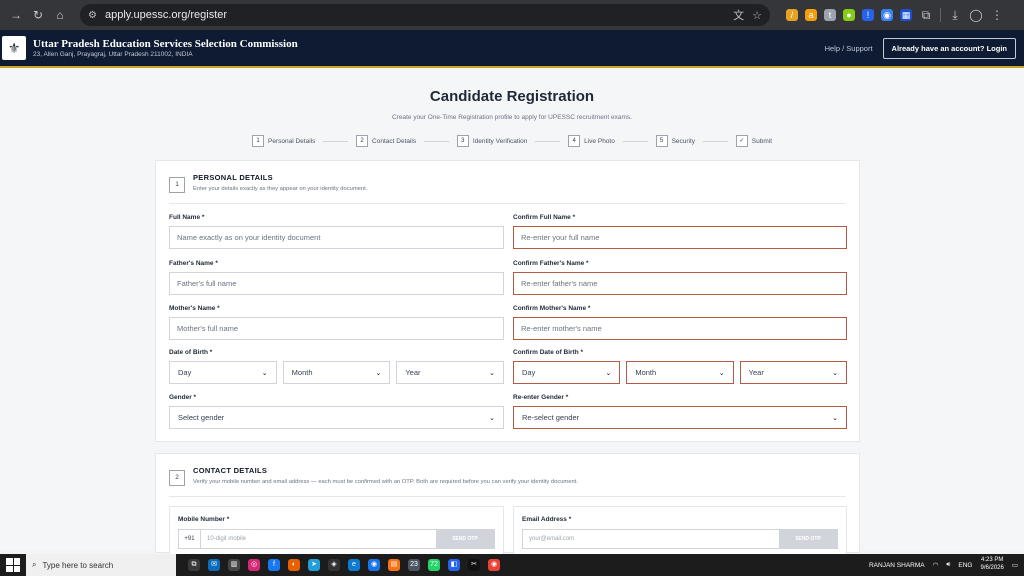 The width and height of the screenshot is (1024, 576). I want to click on reload-icon: ↻, so click(38, 15).